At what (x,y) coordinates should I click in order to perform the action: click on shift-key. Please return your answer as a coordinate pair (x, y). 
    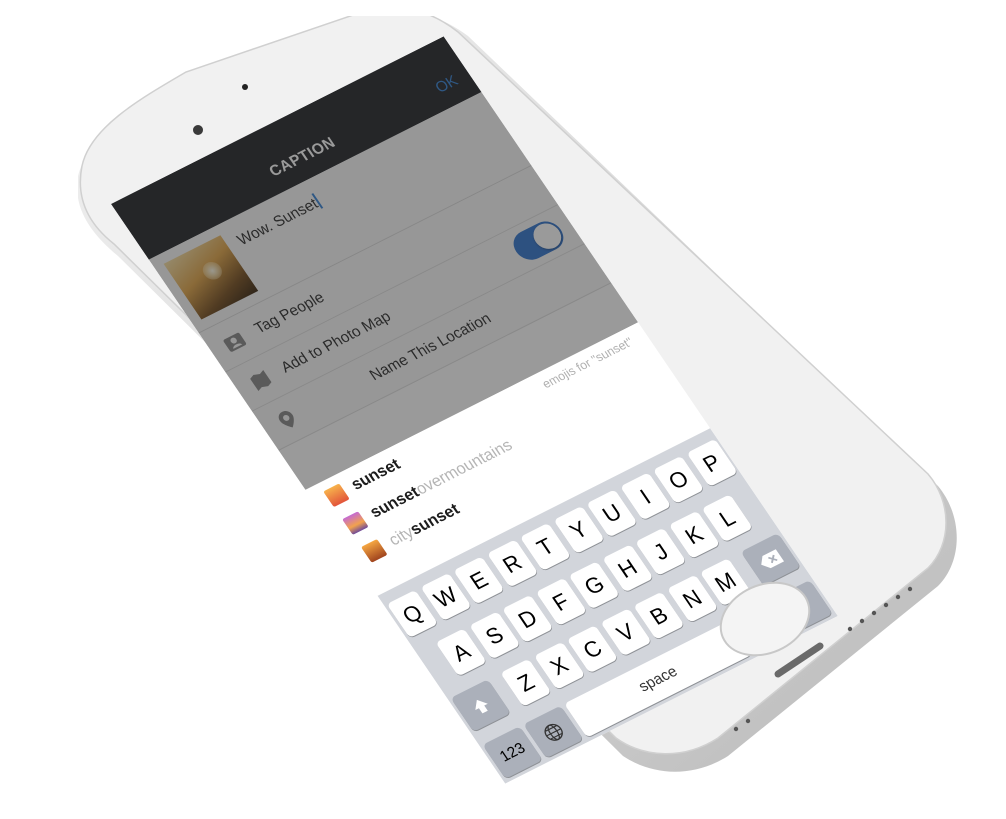
    Looking at the image, I should click on (480, 705).